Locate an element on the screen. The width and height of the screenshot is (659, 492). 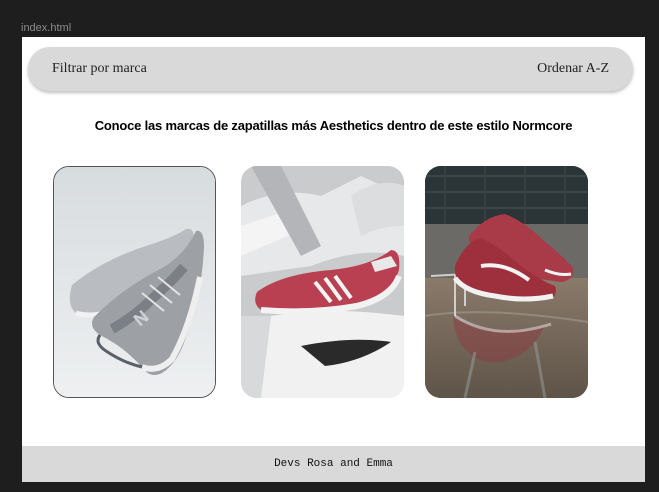
adidas-nike-sneakers-image is located at coordinates (322, 282).